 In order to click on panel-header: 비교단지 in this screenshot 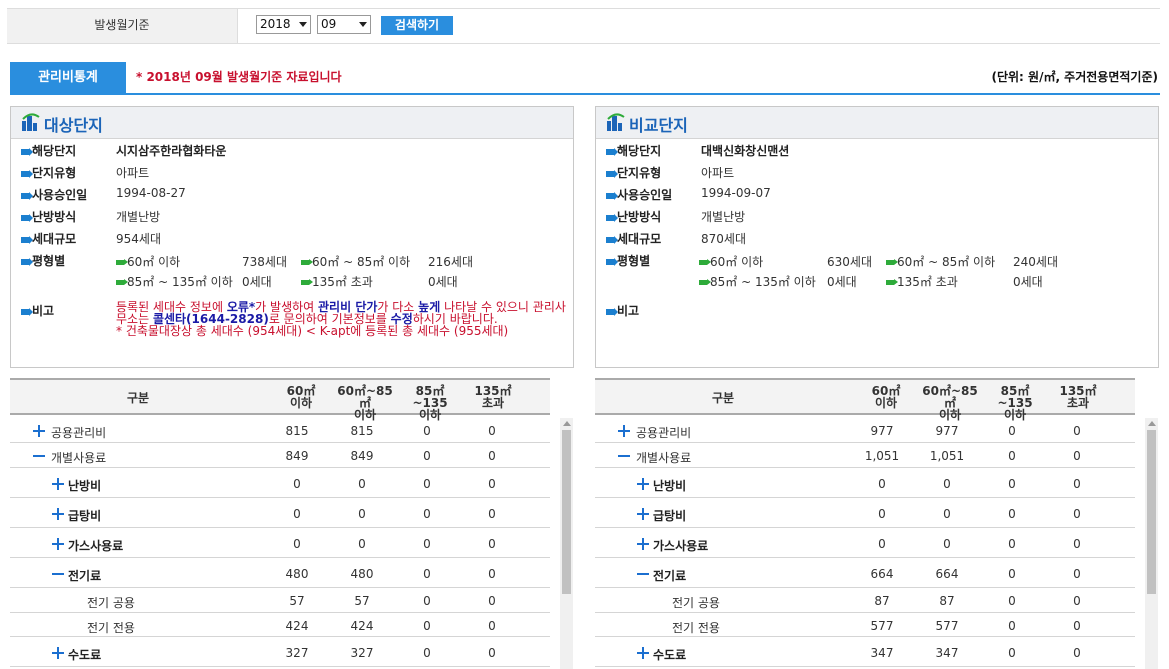, I will do `click(877, 123)`.